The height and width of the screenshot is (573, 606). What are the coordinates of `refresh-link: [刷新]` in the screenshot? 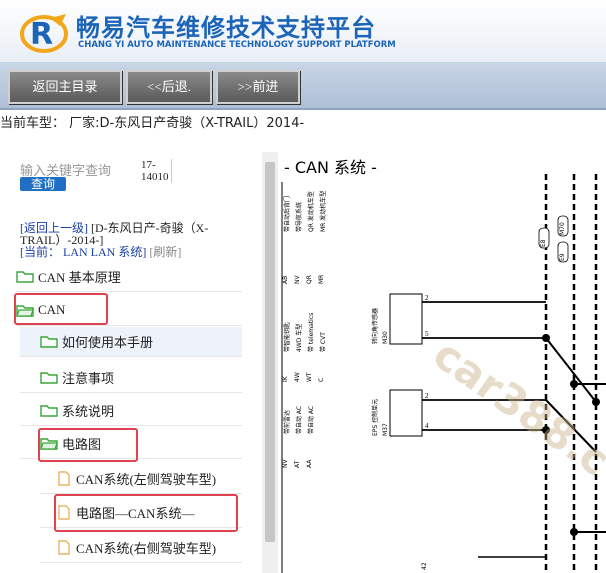 It's located at (165, 252).